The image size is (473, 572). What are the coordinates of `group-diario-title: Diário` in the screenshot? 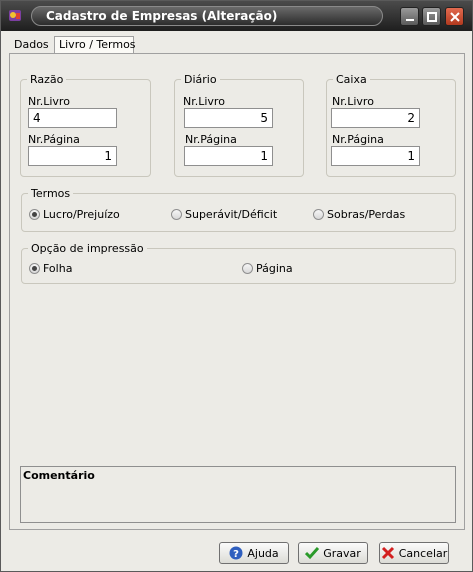 It's located at (200, 79).